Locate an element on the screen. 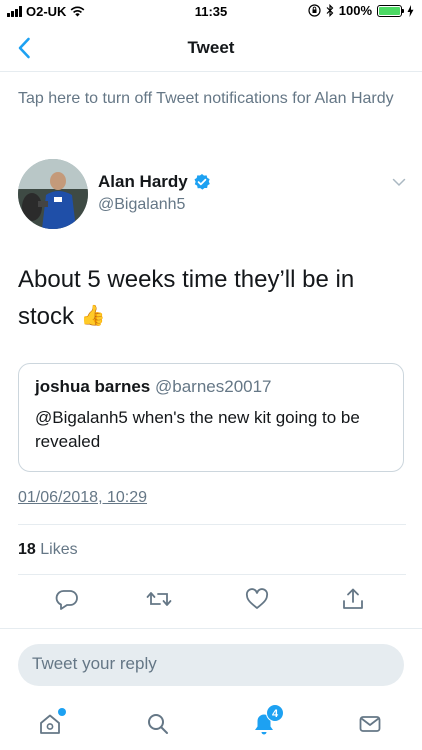  author-name: Alan Hardy is located at coordinates (154, 182).